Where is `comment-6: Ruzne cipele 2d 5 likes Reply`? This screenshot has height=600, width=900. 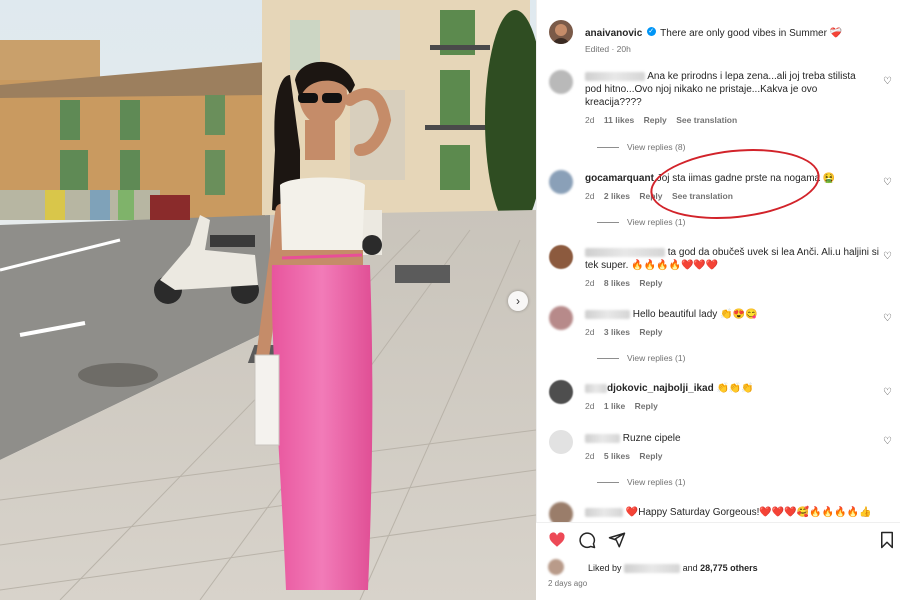
comment-6: Ruzne cipele 2d 5 likes Reply is located at coordinates (730, 446).